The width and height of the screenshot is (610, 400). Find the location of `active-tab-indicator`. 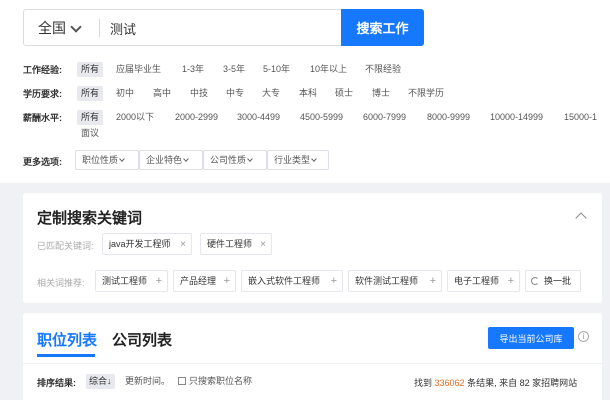

active-tab-indicator is located at coordinates (66, 355).